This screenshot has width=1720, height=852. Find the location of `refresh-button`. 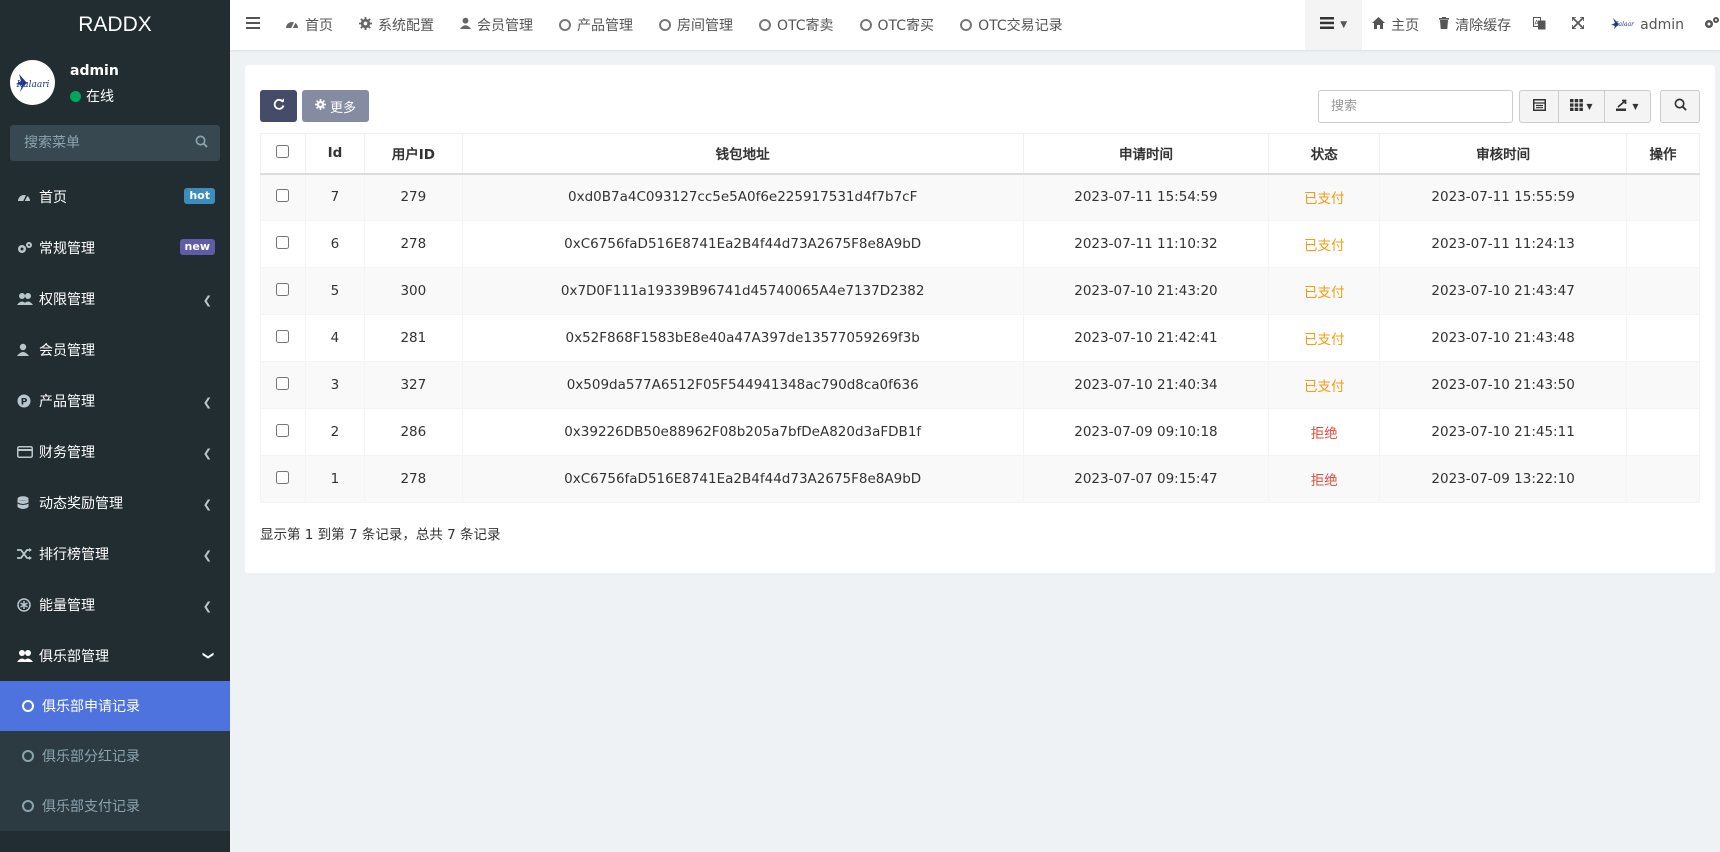

refresh-button is located at coordinates (278, 106).